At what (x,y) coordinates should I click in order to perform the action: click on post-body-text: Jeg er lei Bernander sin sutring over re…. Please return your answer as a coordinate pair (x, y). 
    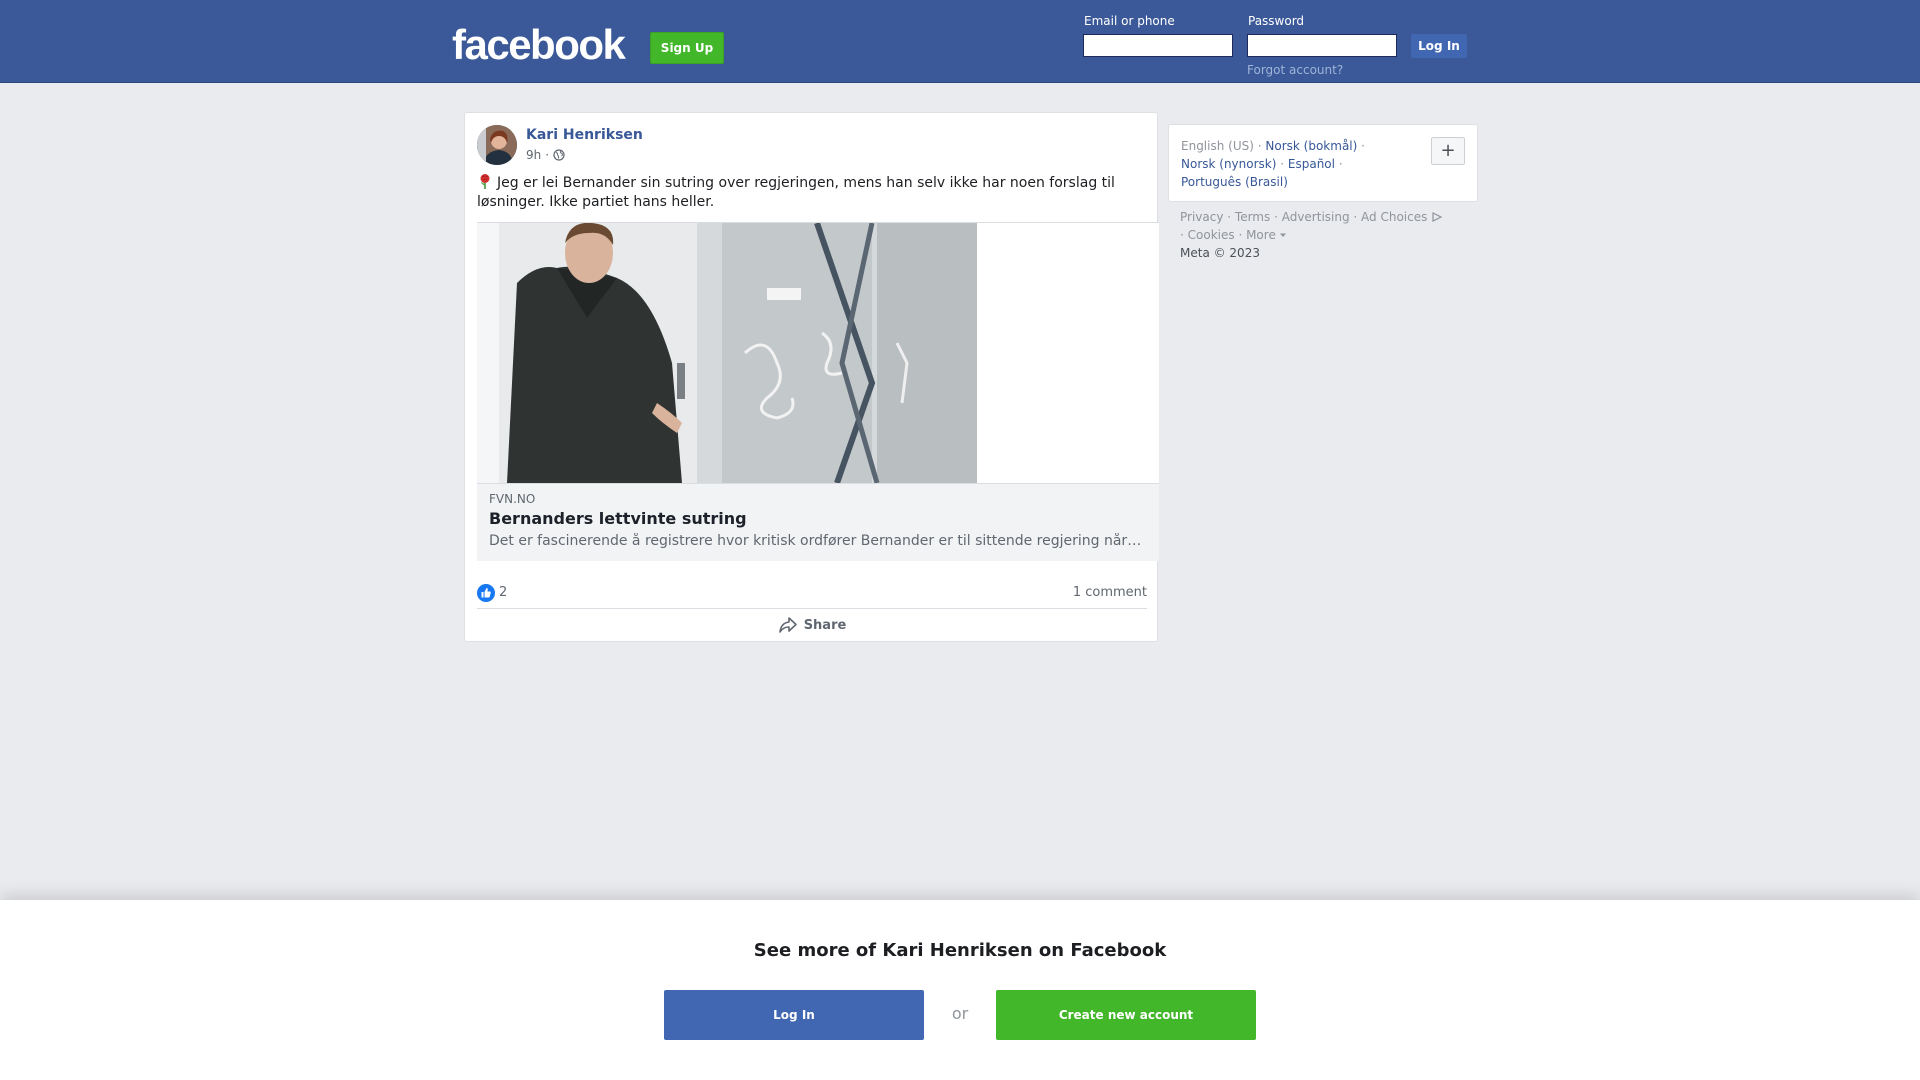
    Looking at the image, I should click on (796, 192).